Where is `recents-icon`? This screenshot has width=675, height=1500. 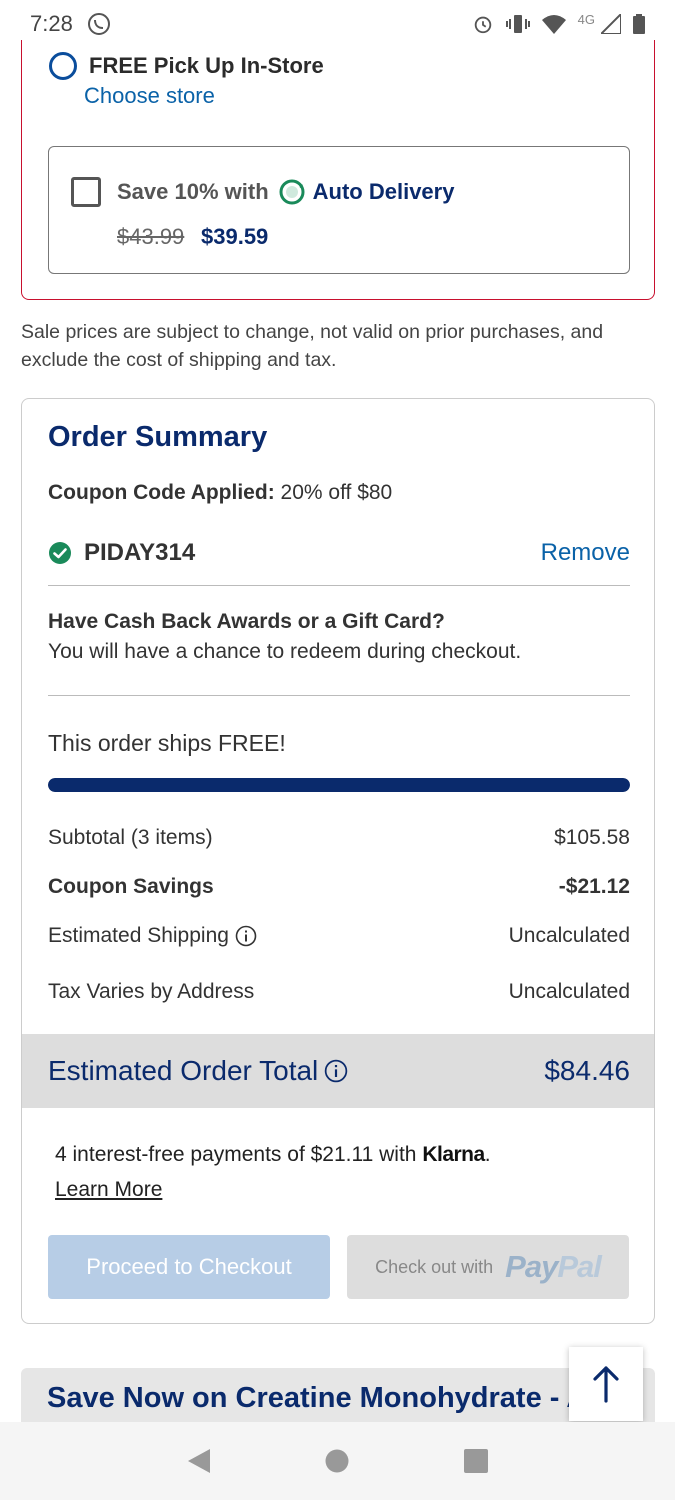
recents-icon is located at coordinates (476, 1461).